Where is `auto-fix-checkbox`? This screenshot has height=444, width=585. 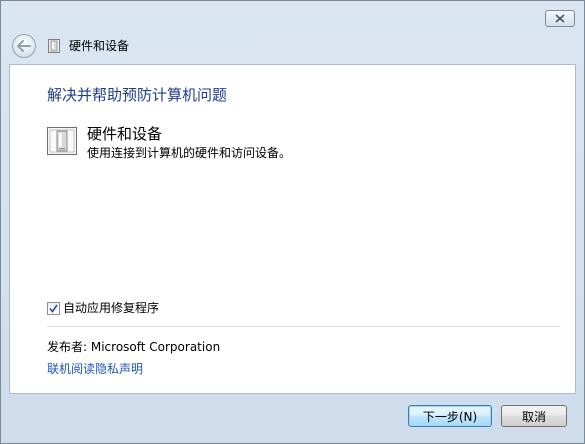 auto-fix-checkbox is located at coordinates (53, 308).